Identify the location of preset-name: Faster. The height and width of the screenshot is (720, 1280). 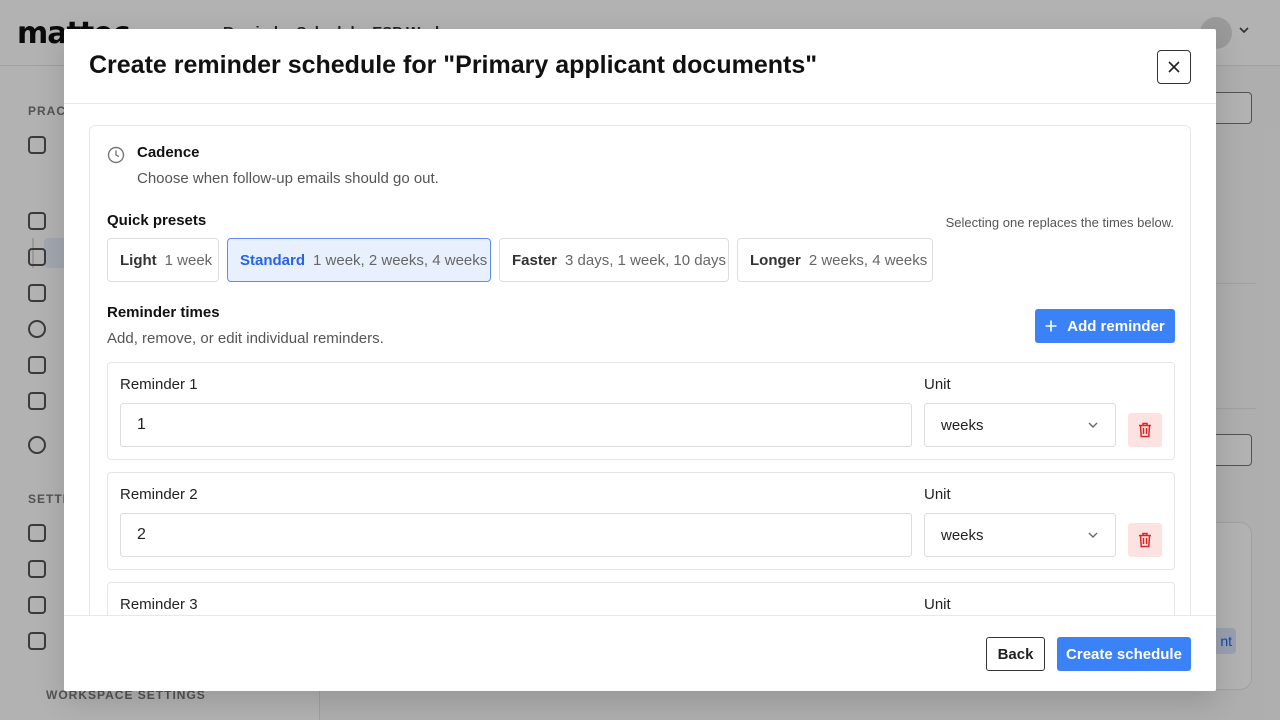
(535, 260).